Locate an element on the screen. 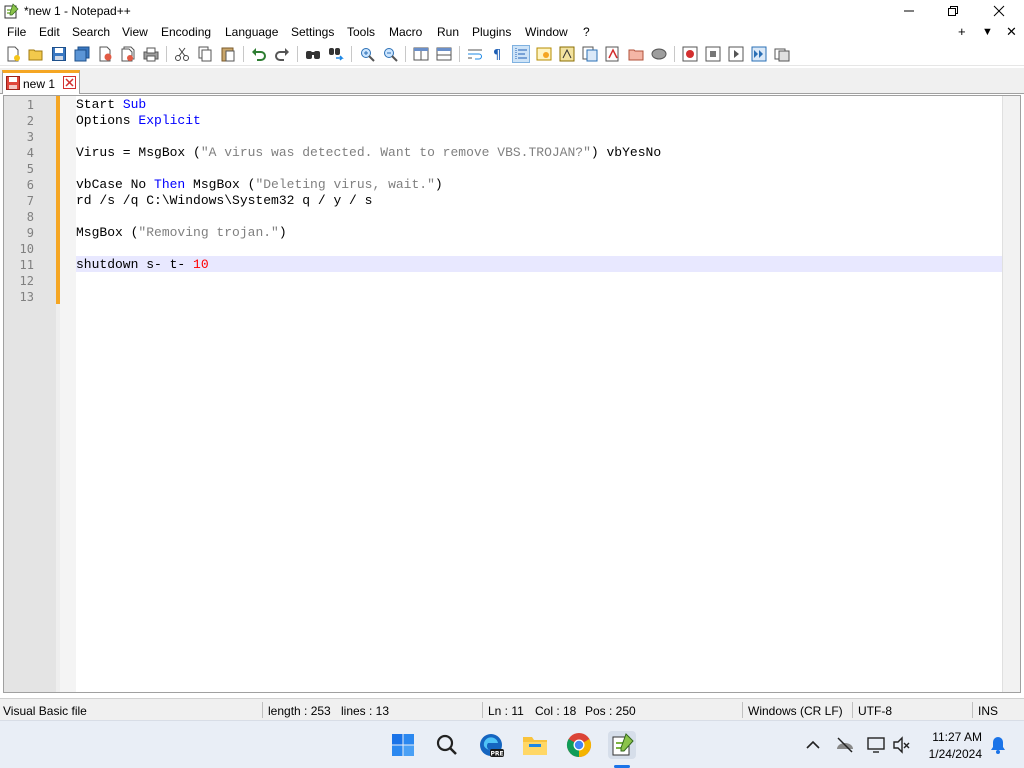 The width and height of the screenshot is (1024, 768). code-line: shutdown s- t- 10 is located at coordinates (142, 264).